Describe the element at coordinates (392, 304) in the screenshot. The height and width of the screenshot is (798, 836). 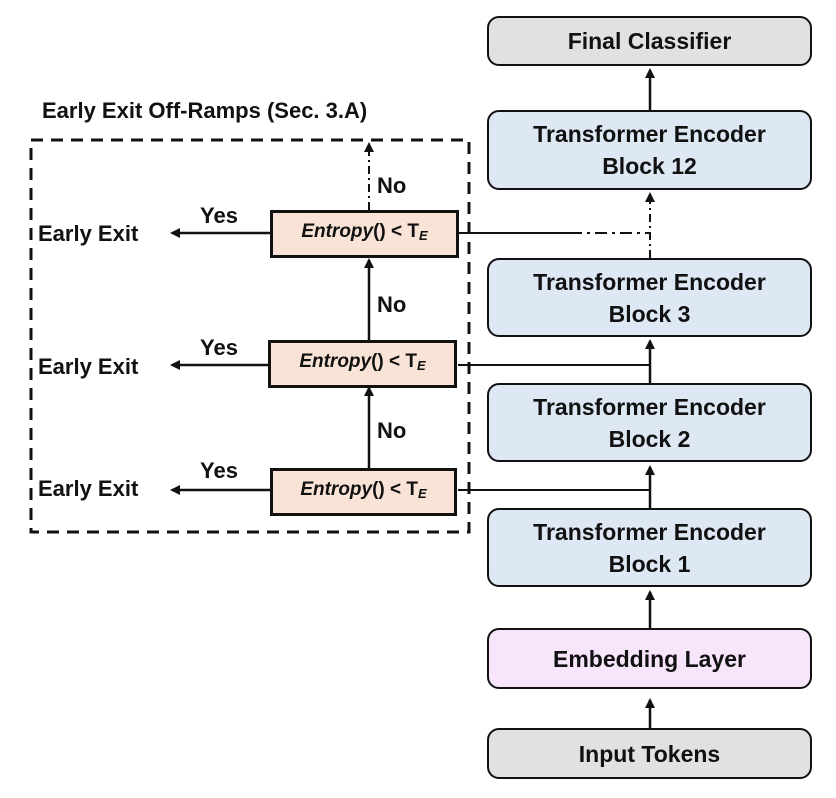
I see `no-label-2: No` at that location.